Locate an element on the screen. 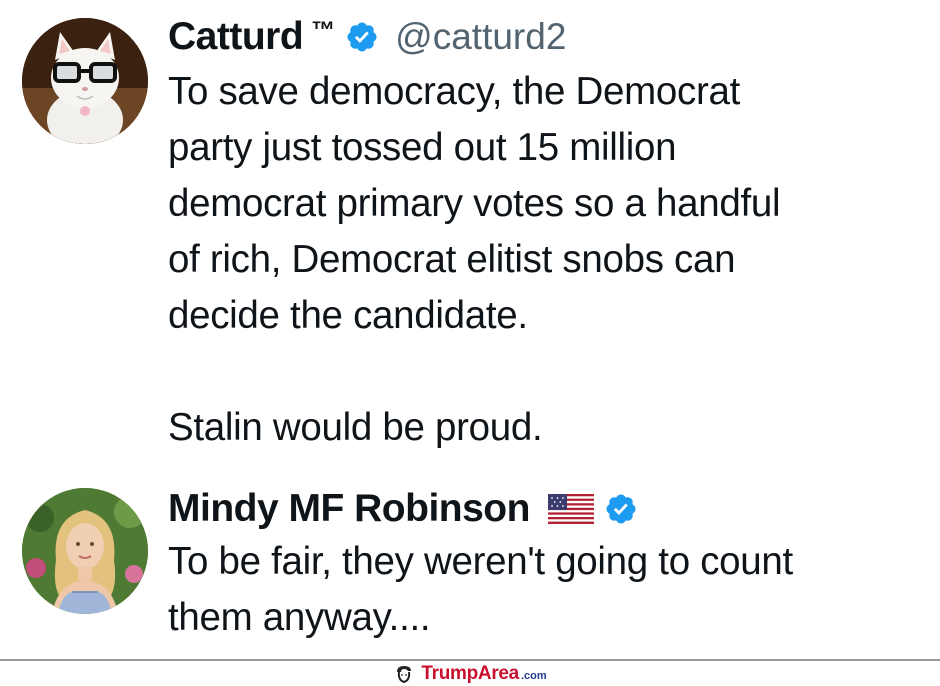 The image size is (940, 686). trump-silhouette-icon is located at coordinates (404, 675).